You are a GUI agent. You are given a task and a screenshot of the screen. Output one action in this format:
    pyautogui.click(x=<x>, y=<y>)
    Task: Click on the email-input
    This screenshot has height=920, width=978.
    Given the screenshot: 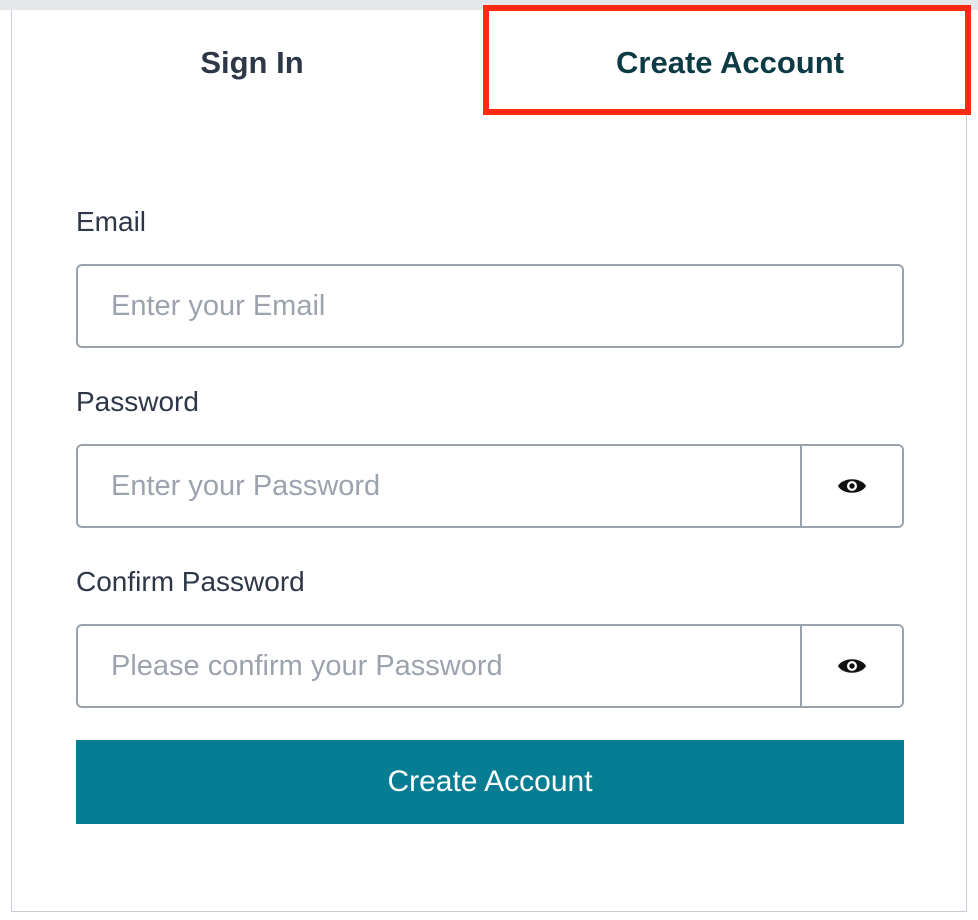 What is the action you would take?
    pyautogui.click(x=490, y=306)
    